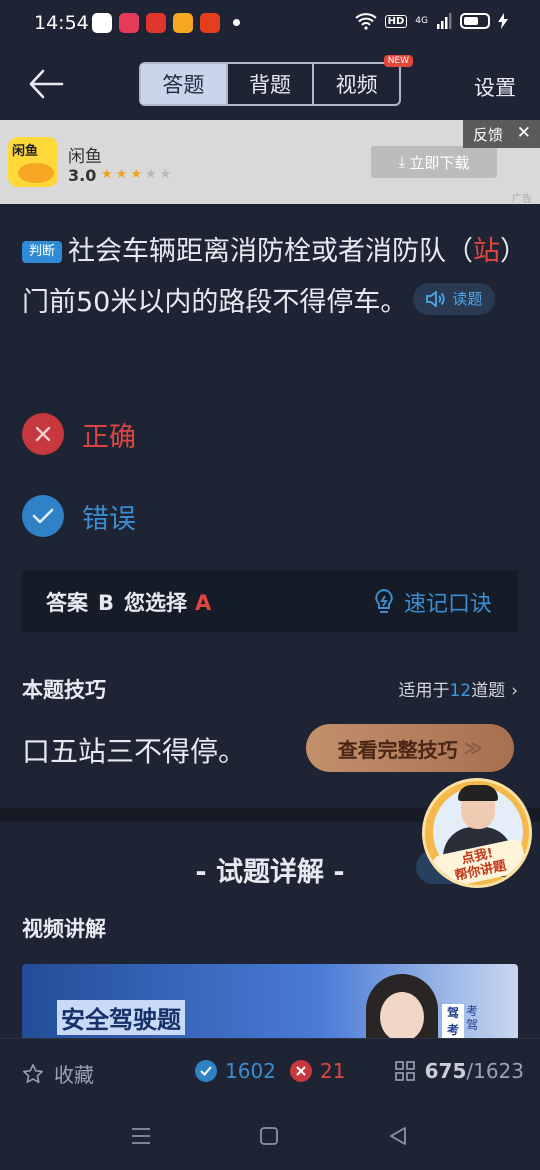  What do you see at coordinates (503, 21) in the screenshot?
I see `charging-icon` at bounding box center [503, 21].